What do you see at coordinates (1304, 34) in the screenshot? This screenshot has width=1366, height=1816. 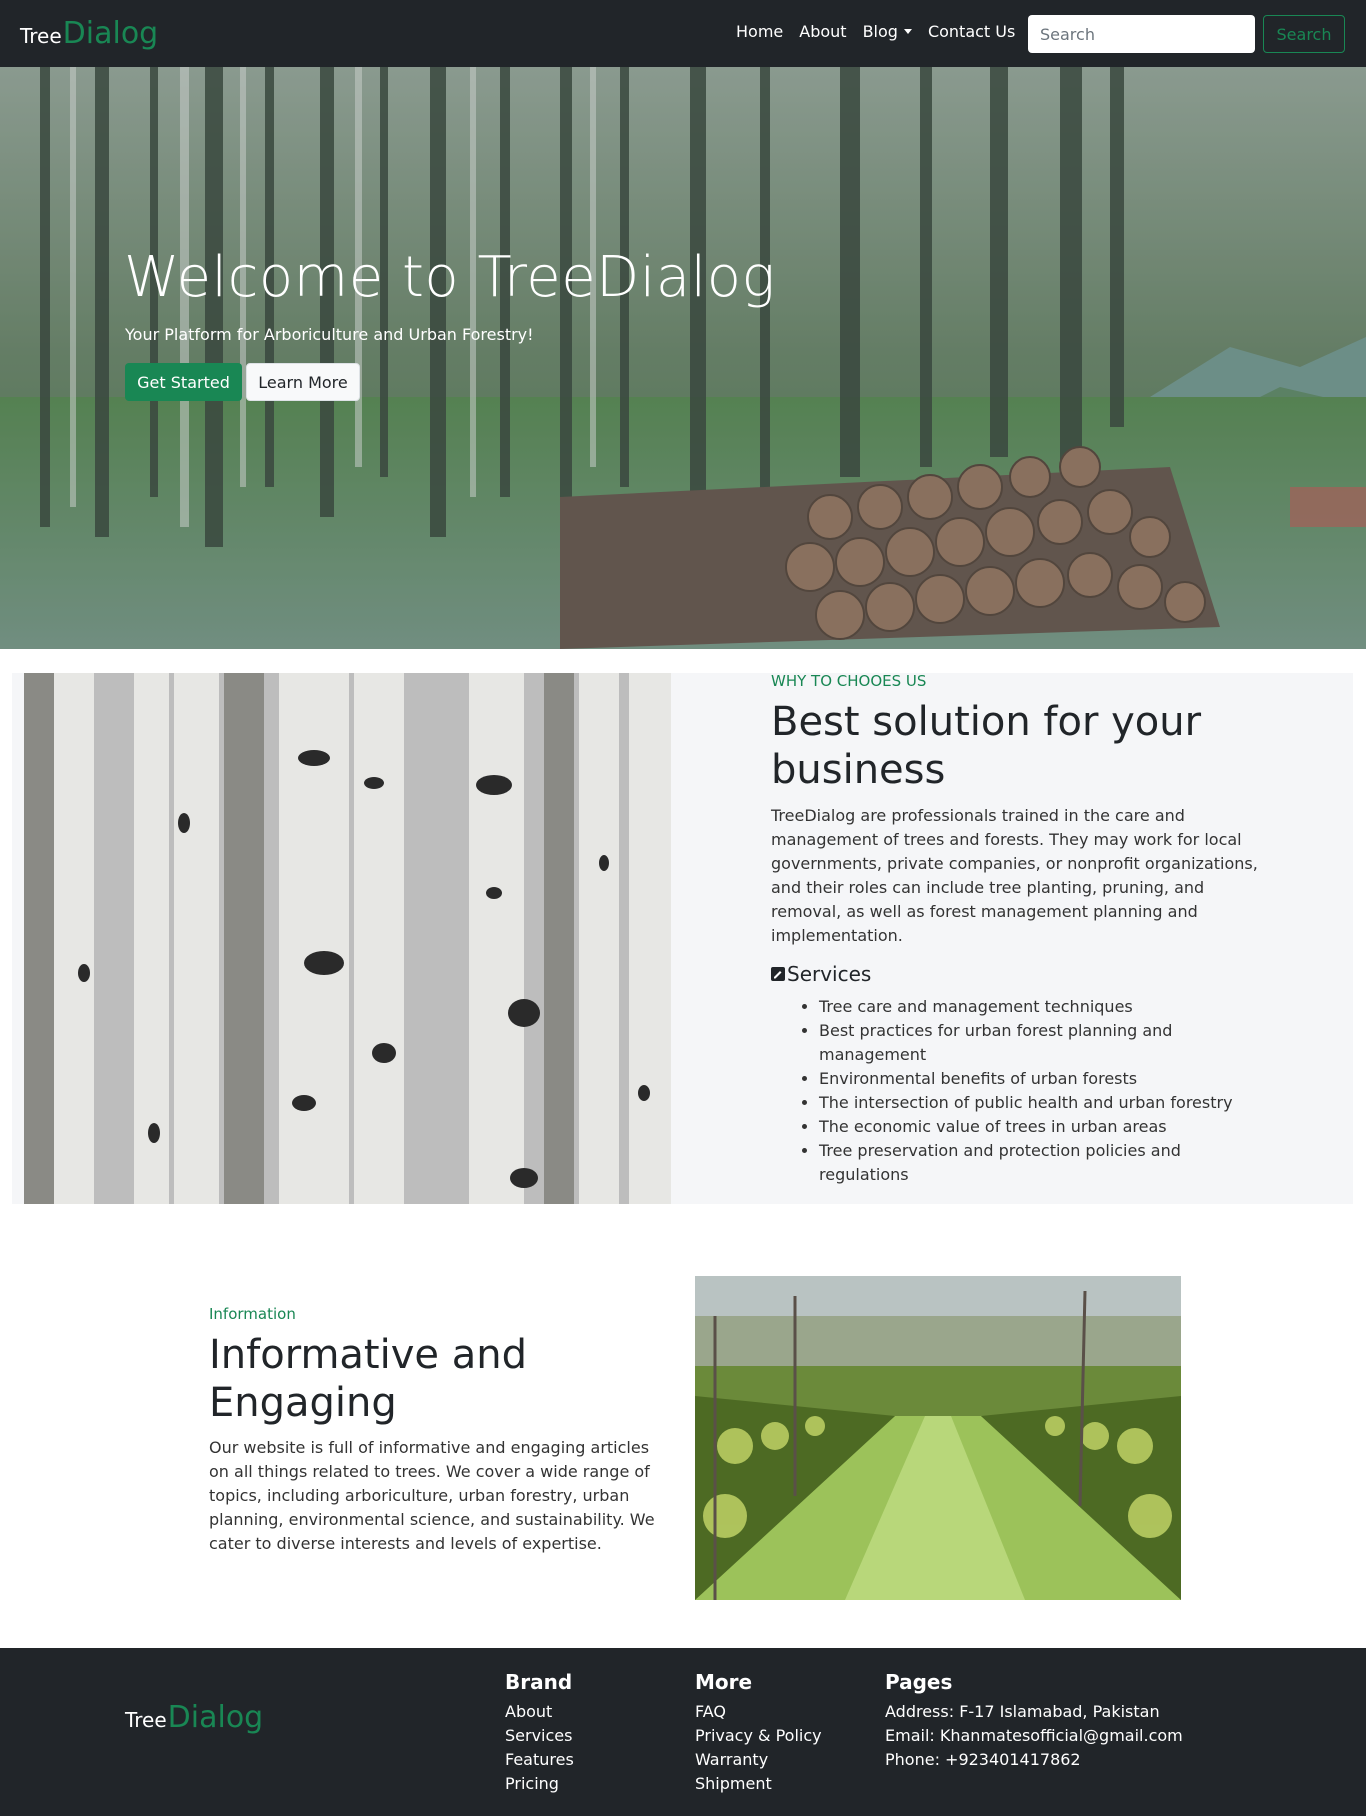 I see `search-button: Search` at bounding box center [1304, 34].